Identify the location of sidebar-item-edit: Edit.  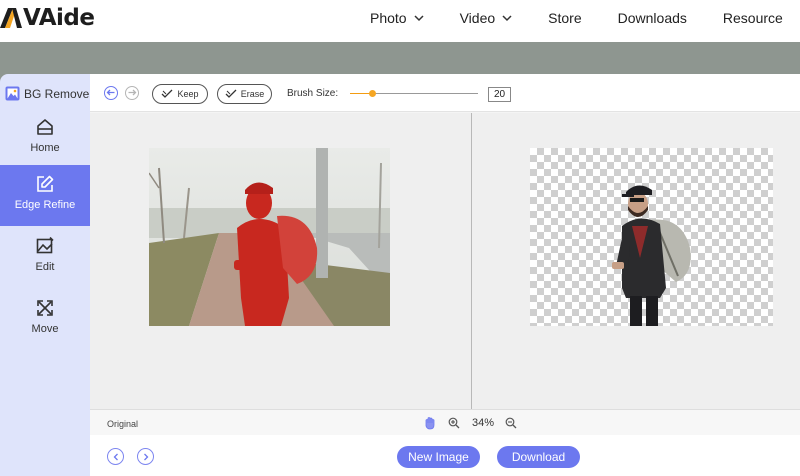
(45, 257).